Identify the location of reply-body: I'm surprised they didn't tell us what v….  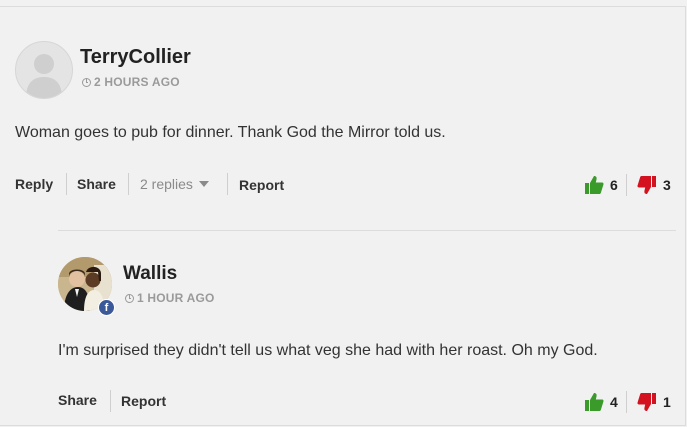
(328, 350).